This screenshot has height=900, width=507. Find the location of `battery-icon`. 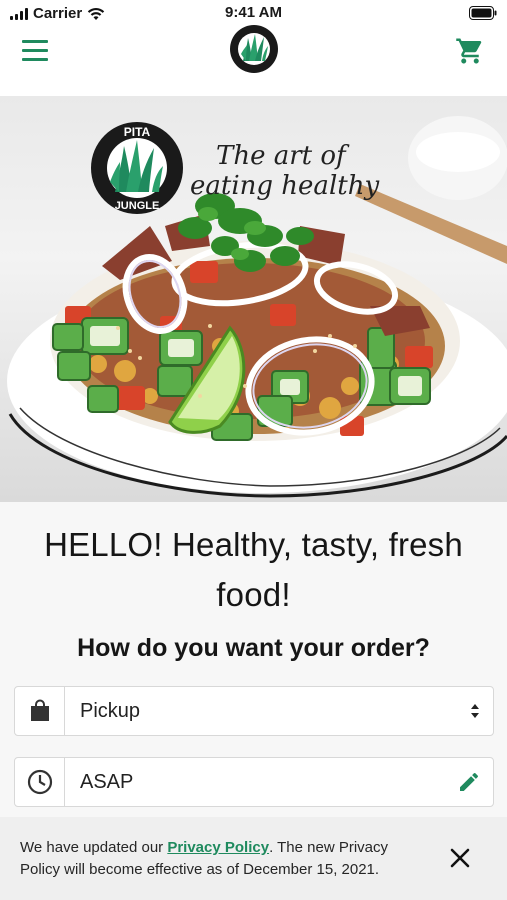

battery-icon is located at coordinates (483, 15).